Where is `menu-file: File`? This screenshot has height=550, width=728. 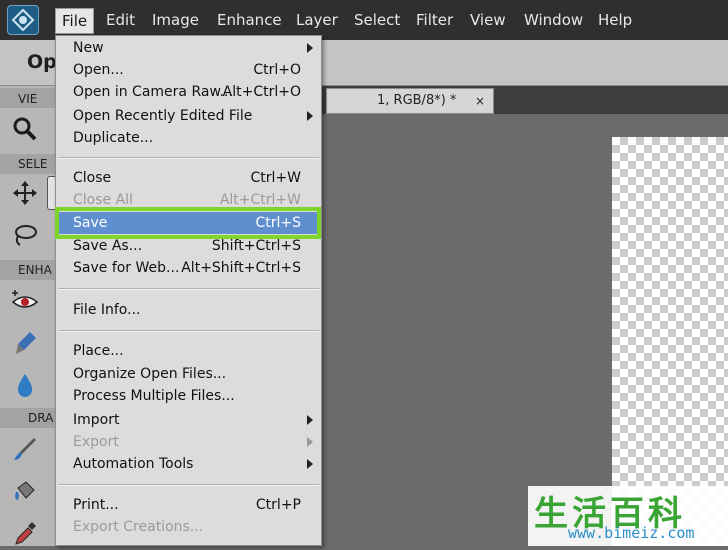 menu-file: File is located at coordinates (75, 21).